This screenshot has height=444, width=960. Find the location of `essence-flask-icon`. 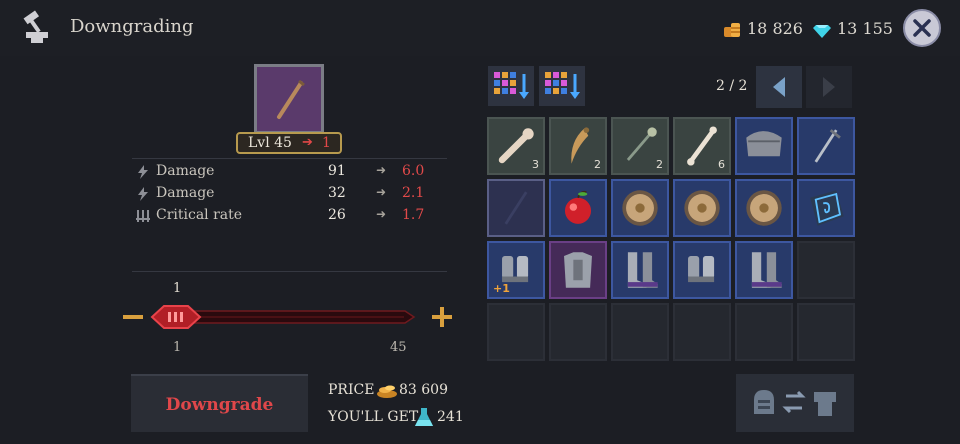

essence-flask-icon is located at coordinates (424, 417).